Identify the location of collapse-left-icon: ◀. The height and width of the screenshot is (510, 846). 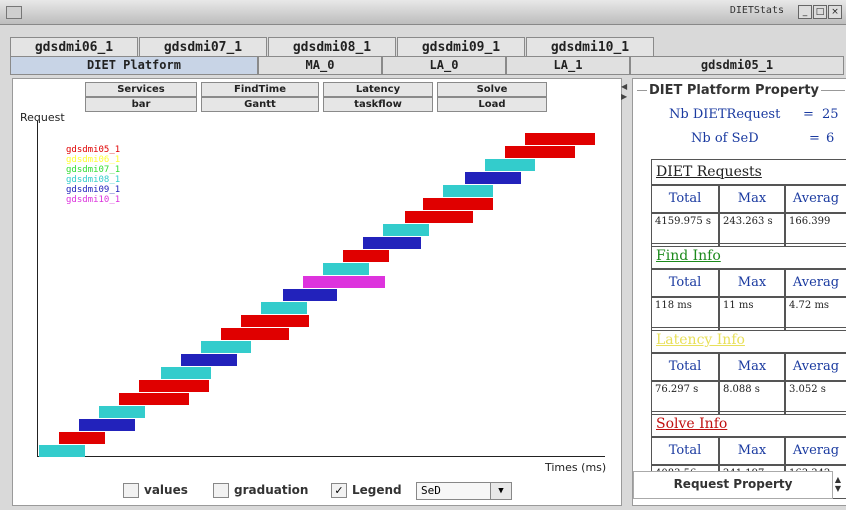
(624, 86).